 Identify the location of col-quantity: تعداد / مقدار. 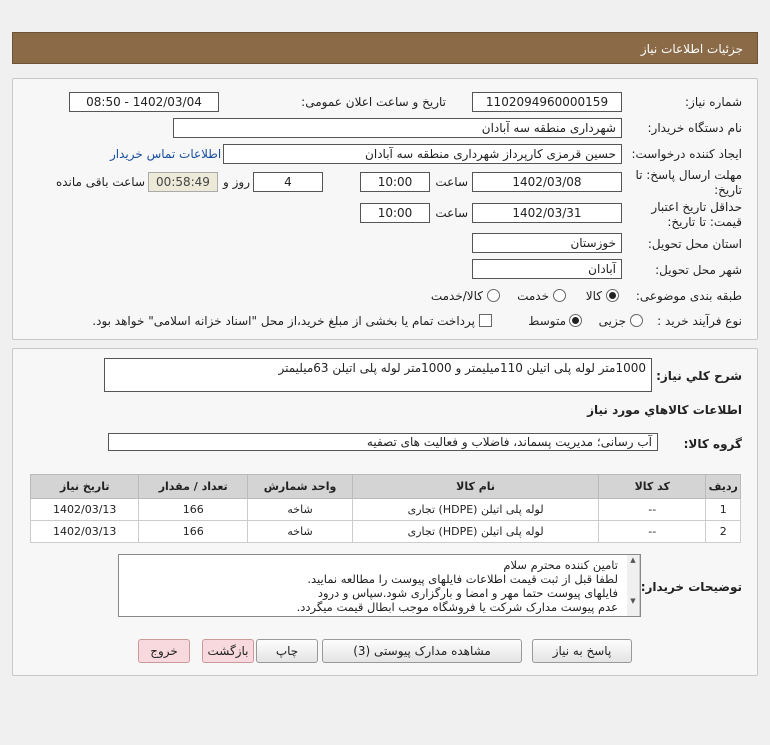
(193, 486).